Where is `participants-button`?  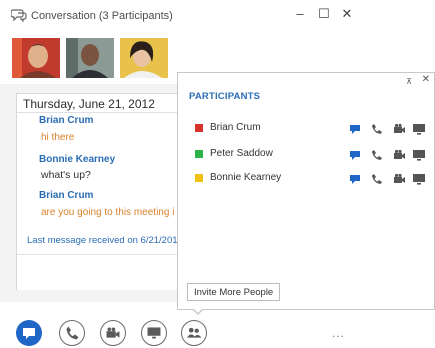 participants-button is located at coordinates (194, 333).